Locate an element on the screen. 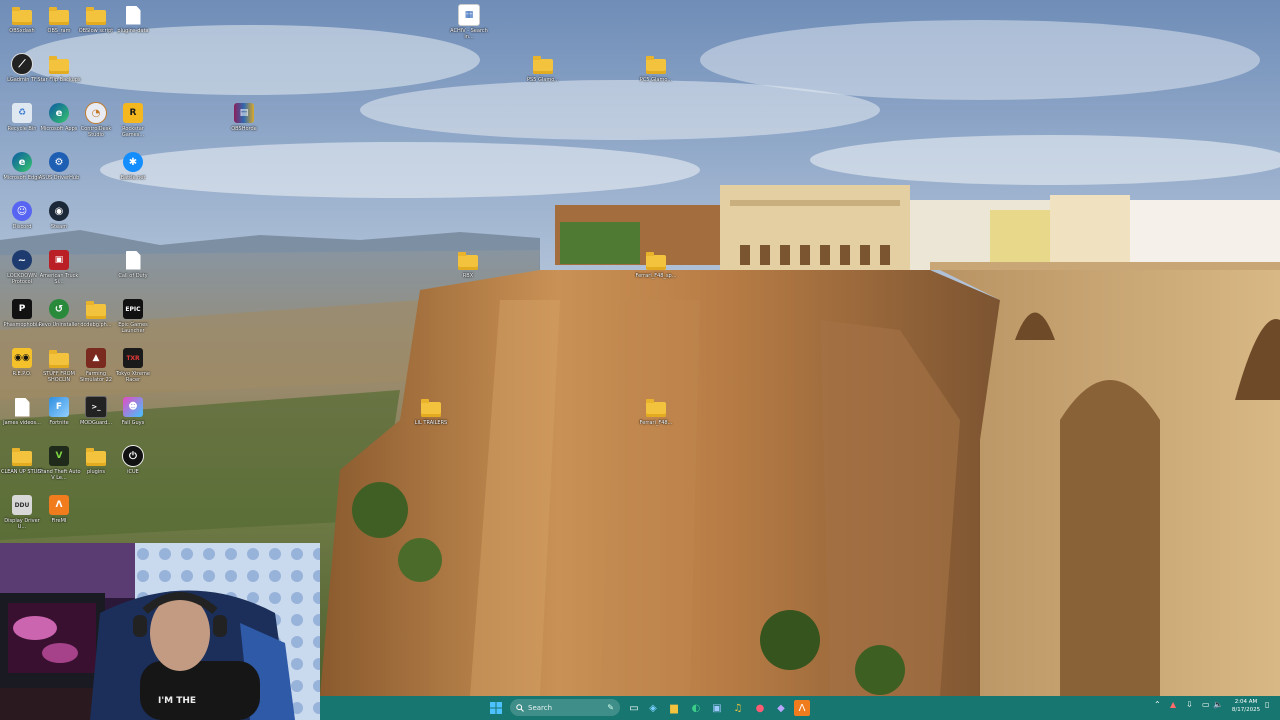 This screenshot has width=1280, height=720. desktop-icon-label: Steam is located at coordinates (59, 227).